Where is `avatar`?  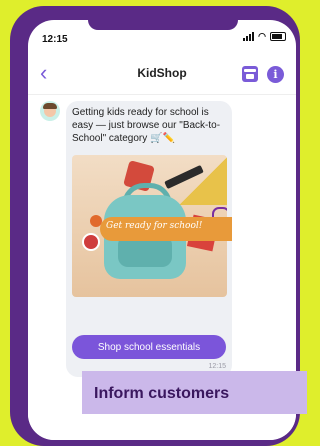 avatar is located at coordinates (50, 111).